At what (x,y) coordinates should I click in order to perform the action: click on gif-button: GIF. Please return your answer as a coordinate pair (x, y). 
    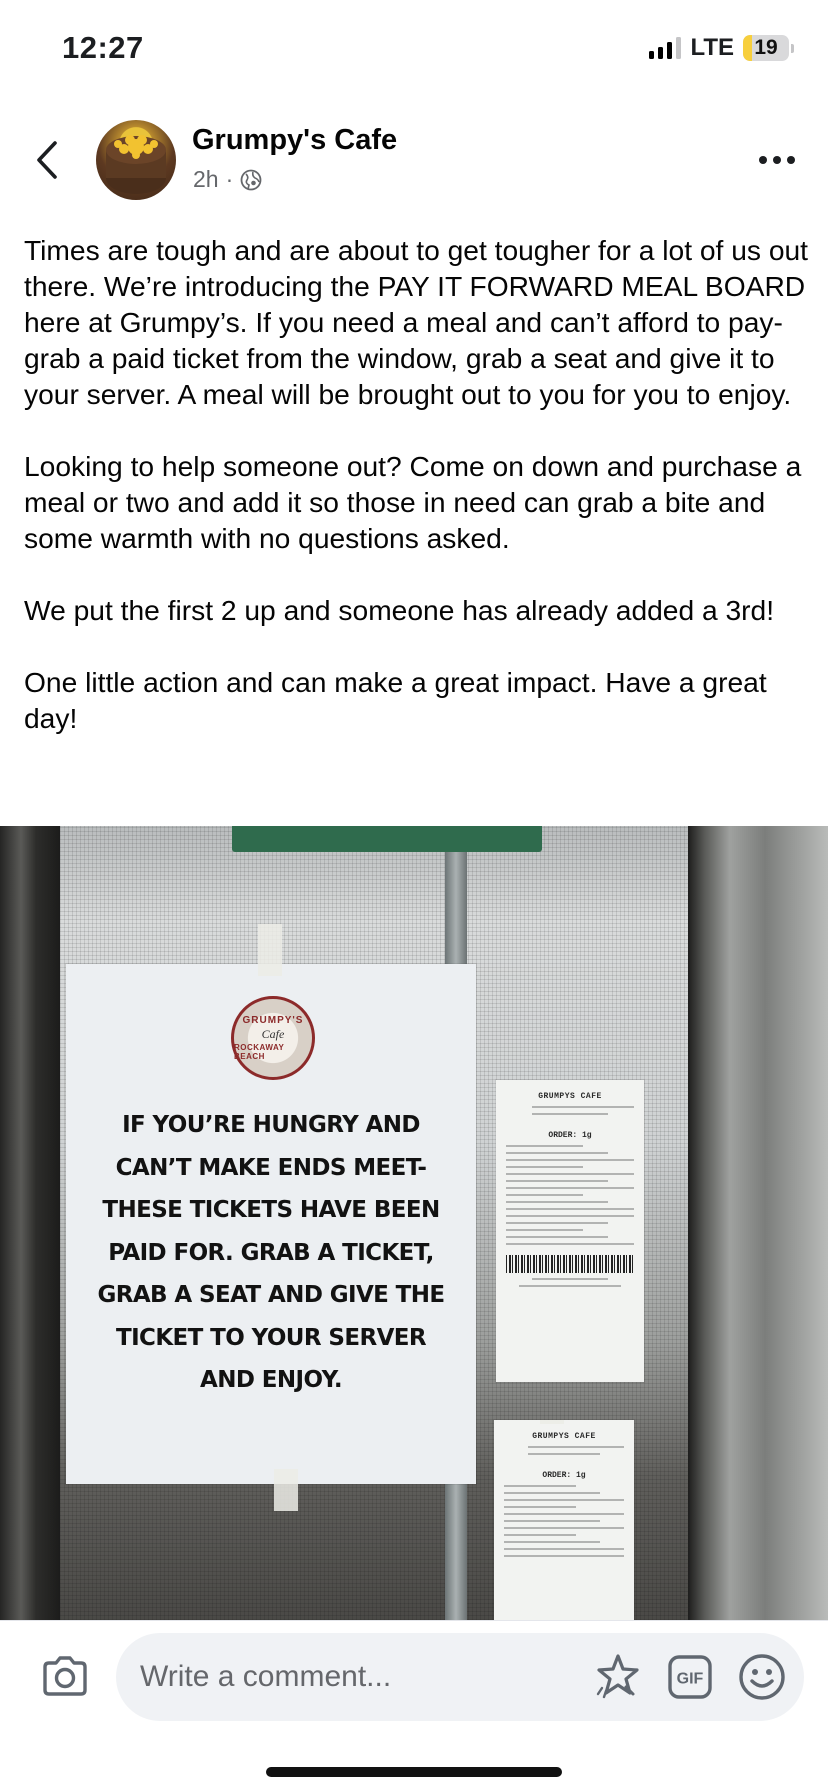
    Looking at the image, I should click on (690, 1677).